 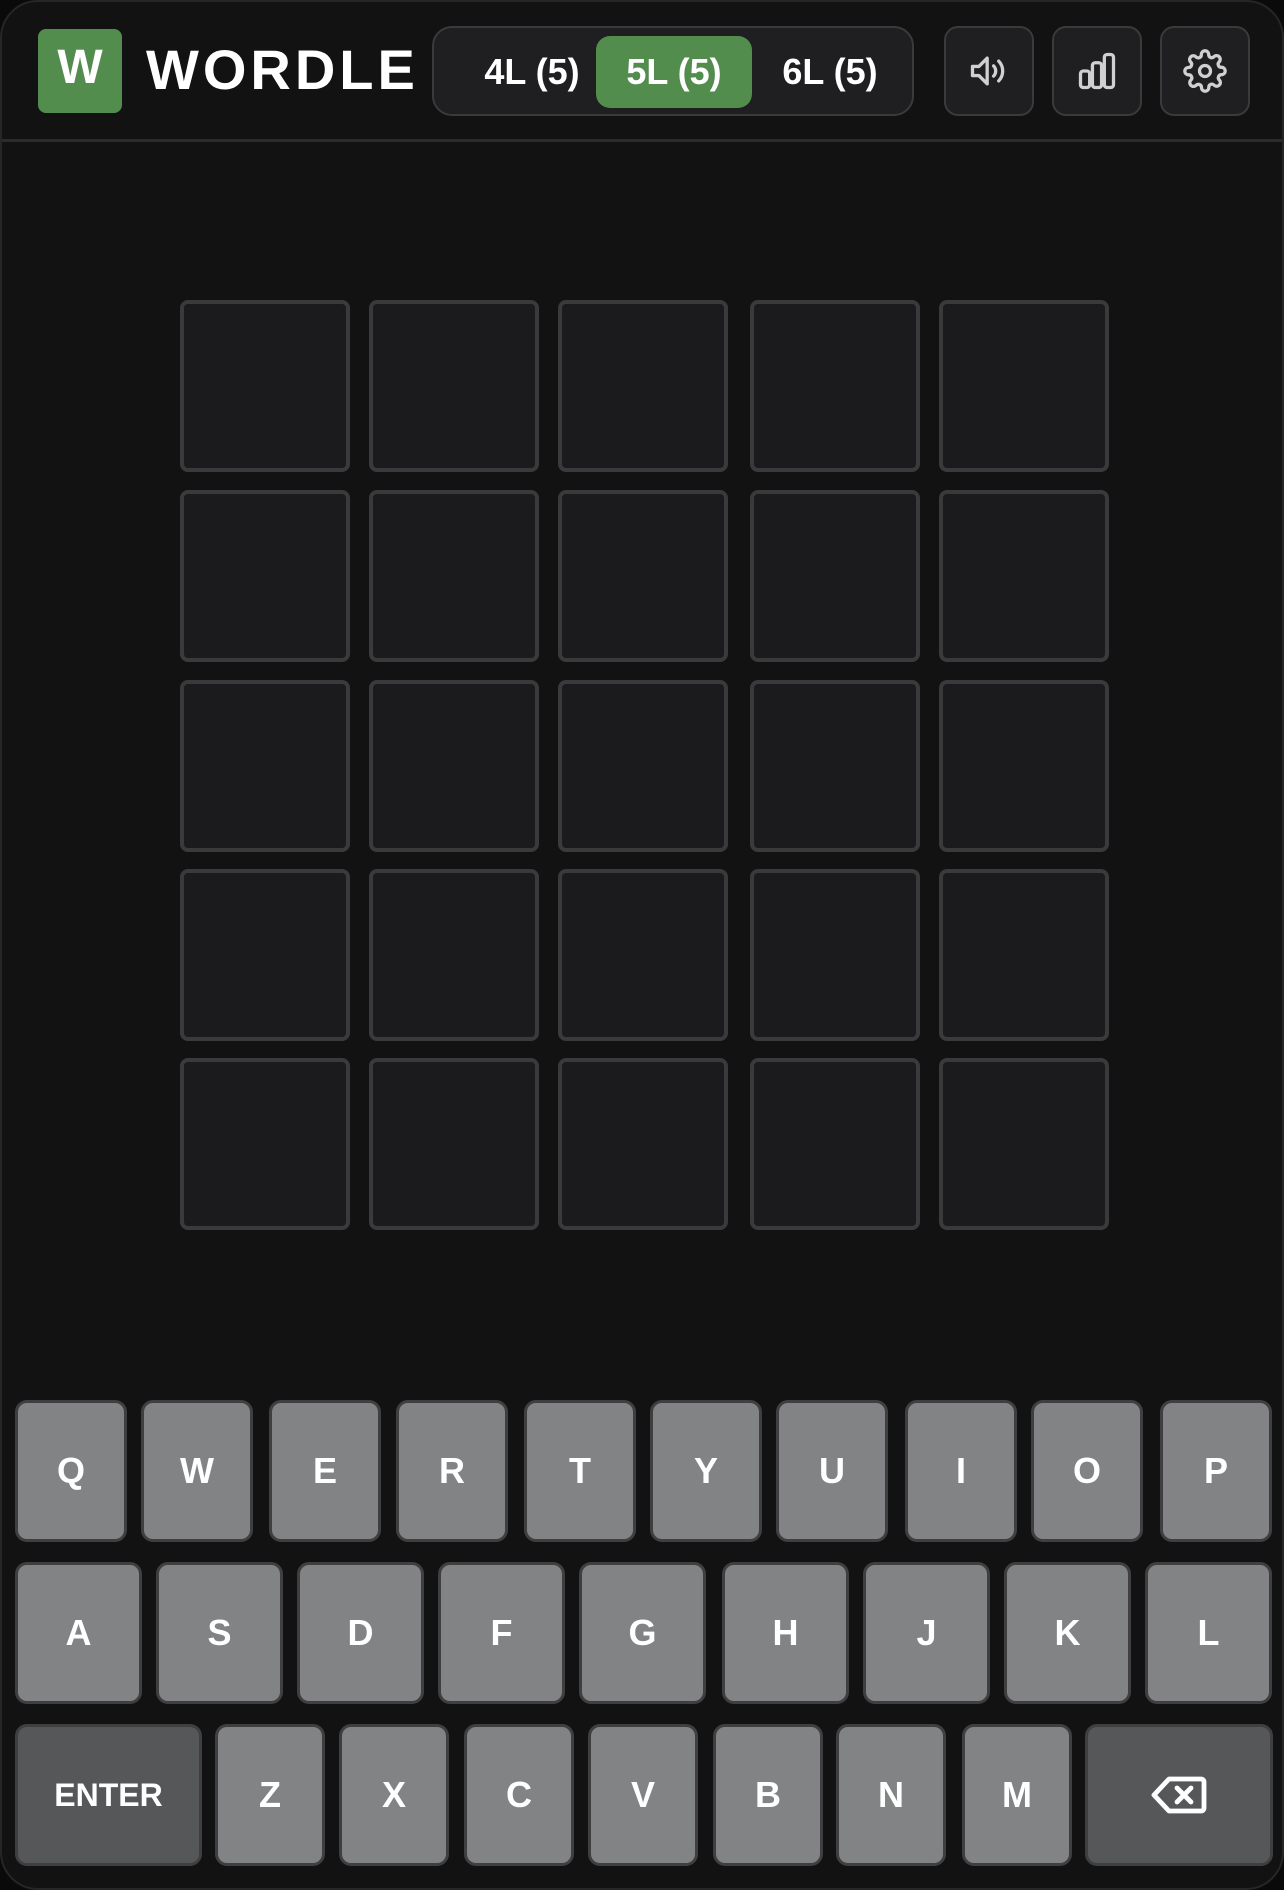 What do you see at coordinates (1087, 1471) in the screenshot?
I see `key-o: O` at bounding box center [1087, 1471].